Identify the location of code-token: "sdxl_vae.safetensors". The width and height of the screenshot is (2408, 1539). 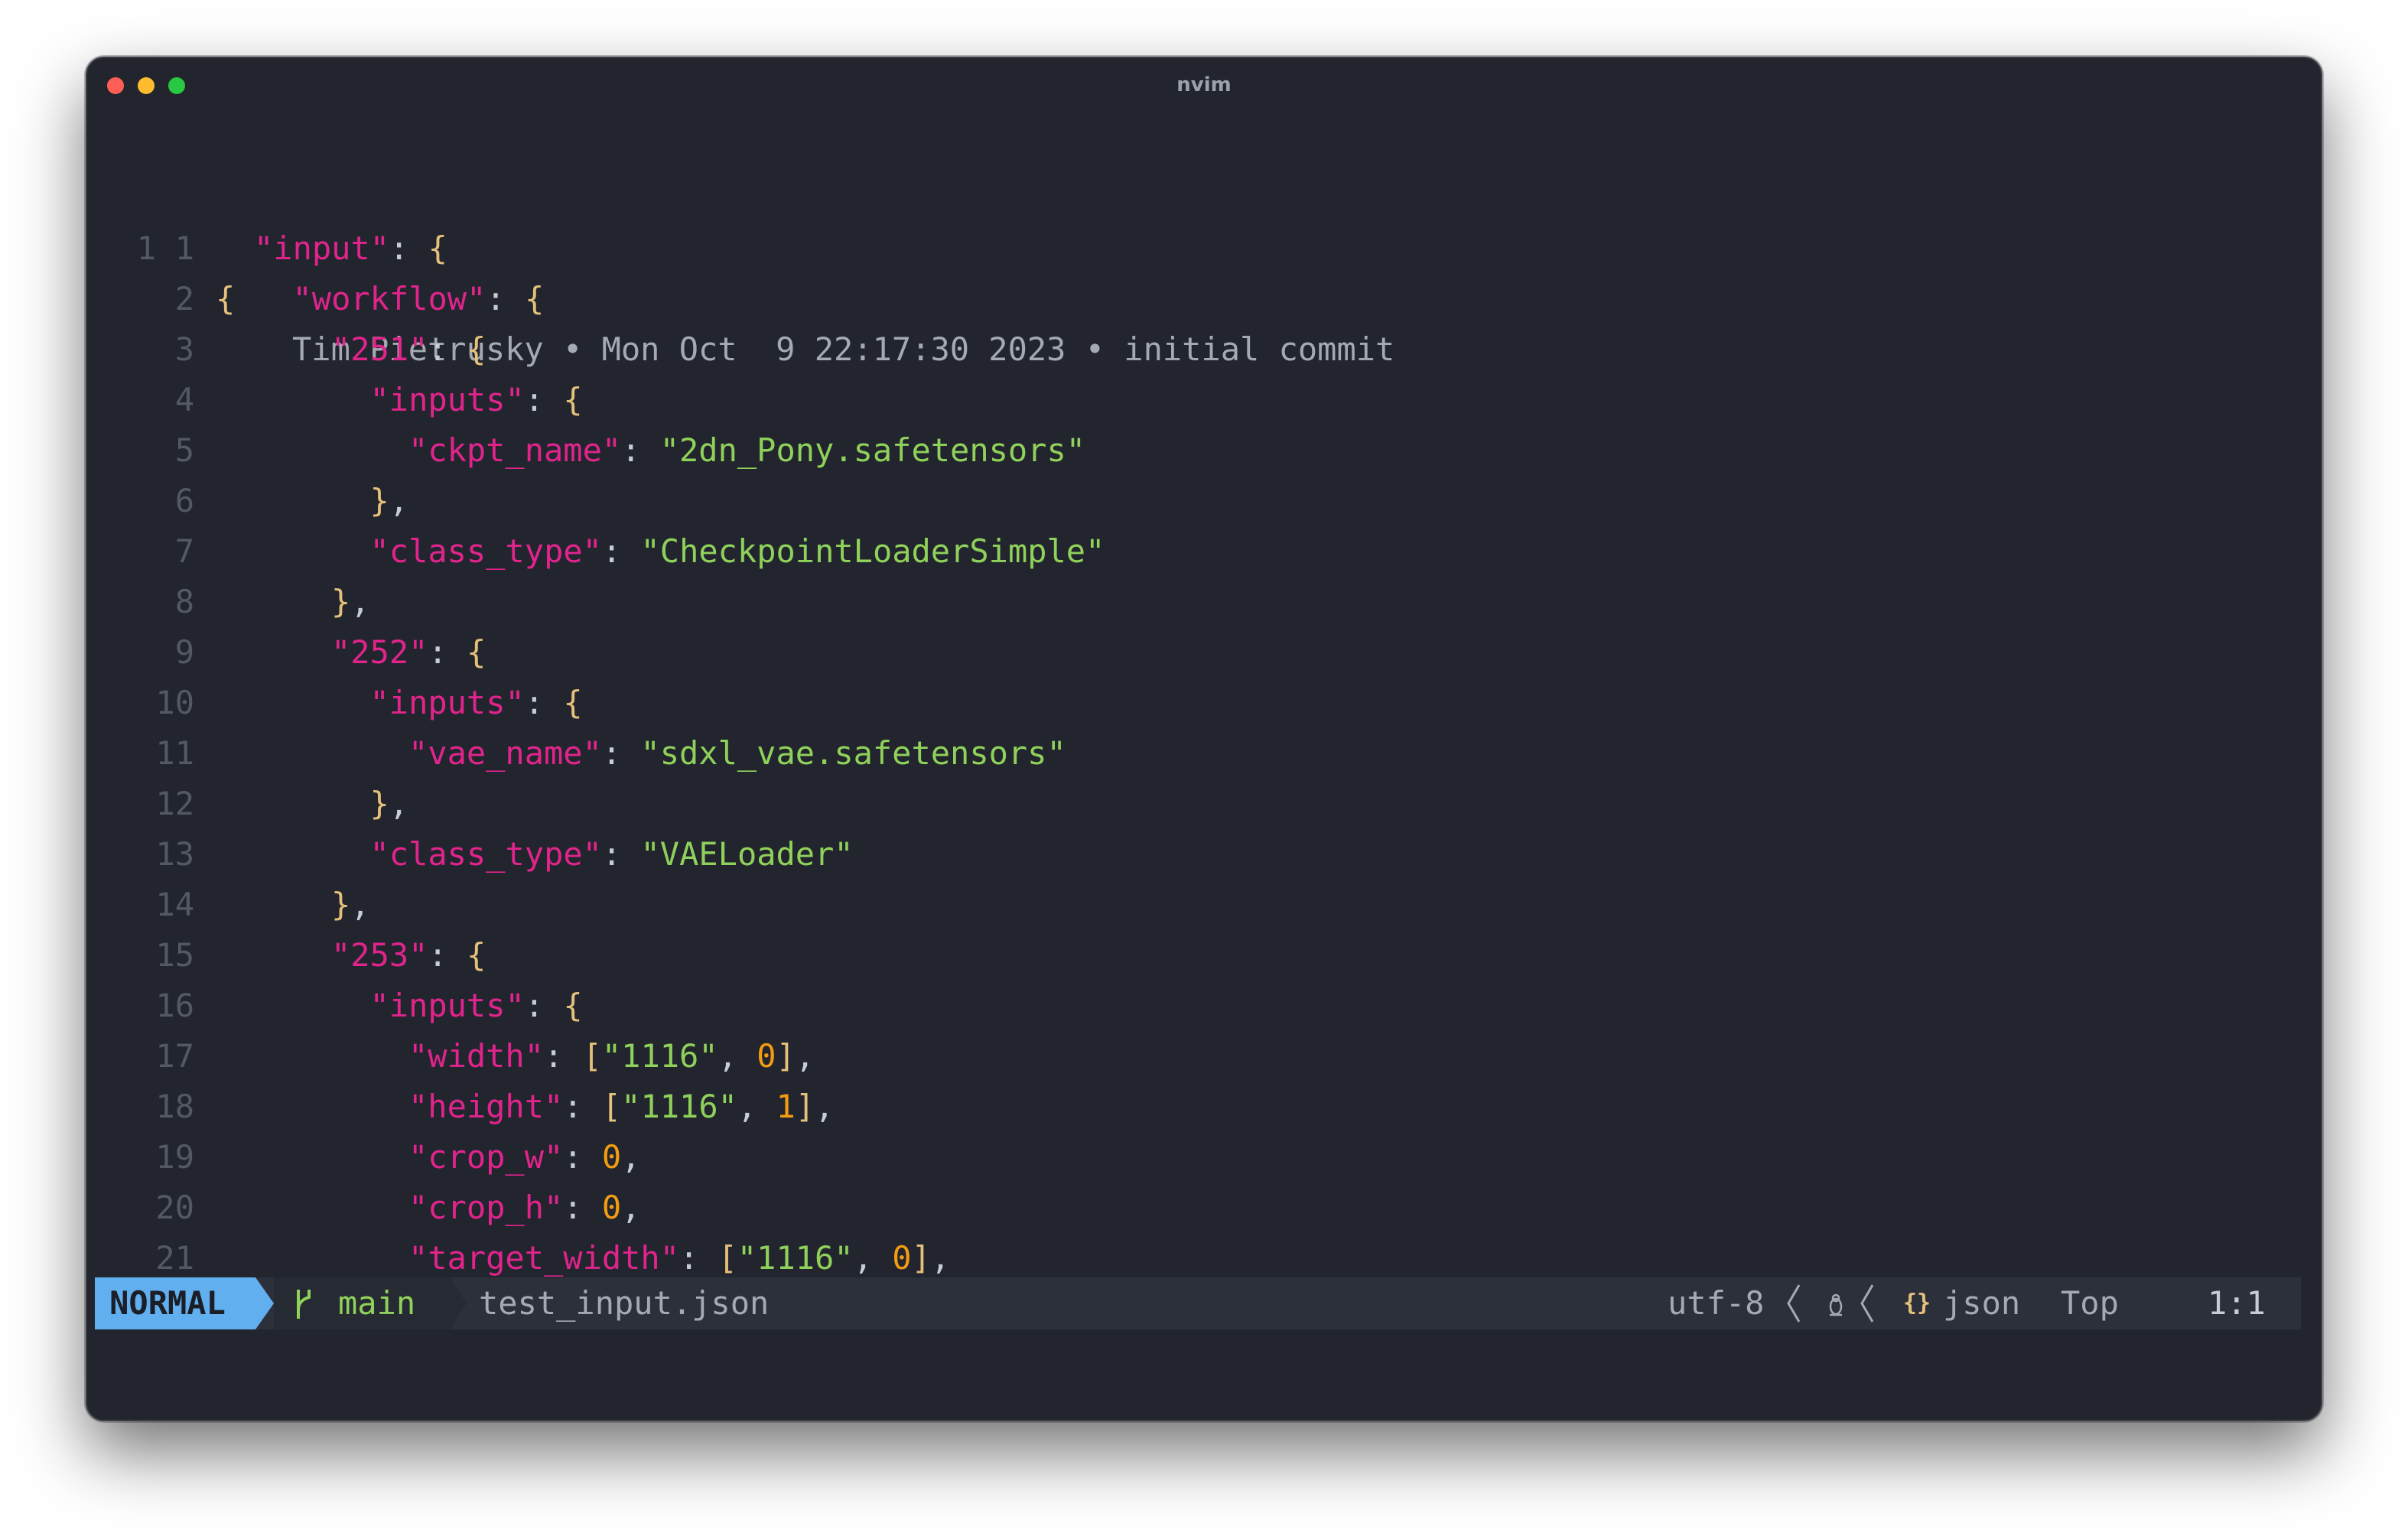
(853, 753).